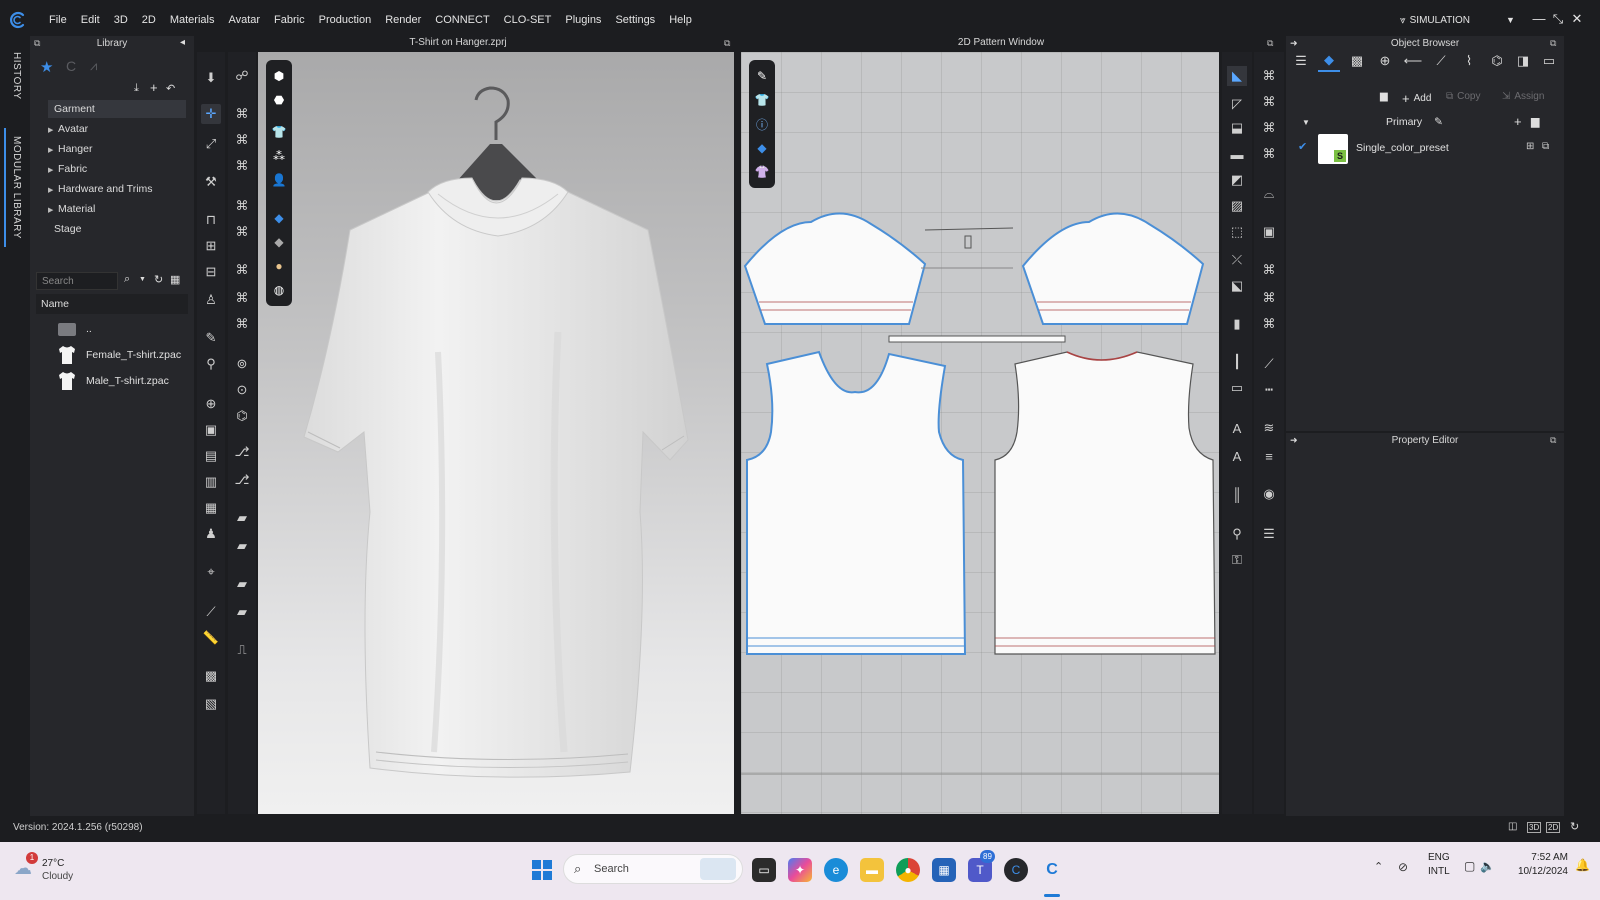 This screenshot has height=900, width=1600. Describe the element at coordinates (1329, 61) in the screenshot. I see `fabric-tab-icon: ◆` at that location.